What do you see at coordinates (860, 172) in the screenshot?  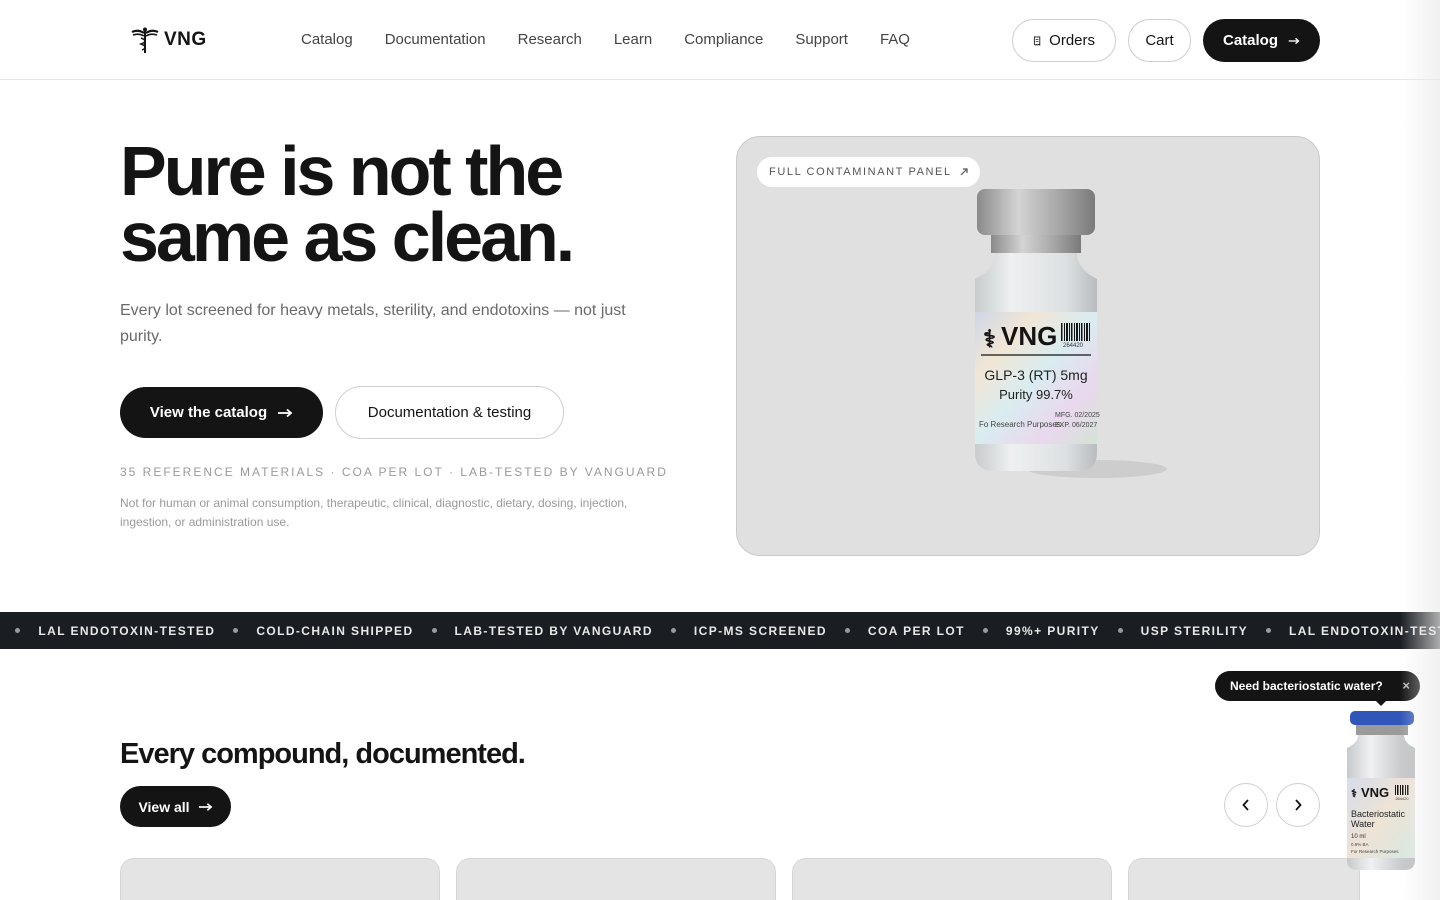 I see `contaminant-panel-label: FULL CONTAMINANT PANEL` at bounding box center [860, 172].